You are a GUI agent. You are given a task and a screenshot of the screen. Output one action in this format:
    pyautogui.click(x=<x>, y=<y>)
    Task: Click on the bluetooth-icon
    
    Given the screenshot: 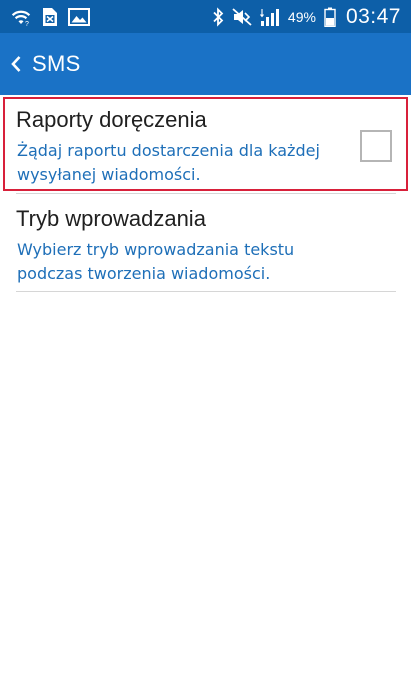 What is the action you would take?
    pyautogui.click(x=218, y=16)
    